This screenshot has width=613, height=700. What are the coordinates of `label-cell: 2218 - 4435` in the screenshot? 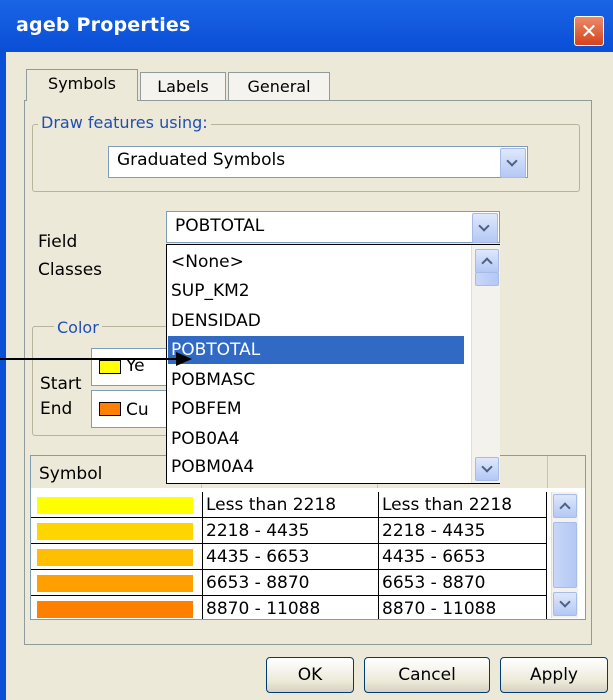 It's located at (463, 531).